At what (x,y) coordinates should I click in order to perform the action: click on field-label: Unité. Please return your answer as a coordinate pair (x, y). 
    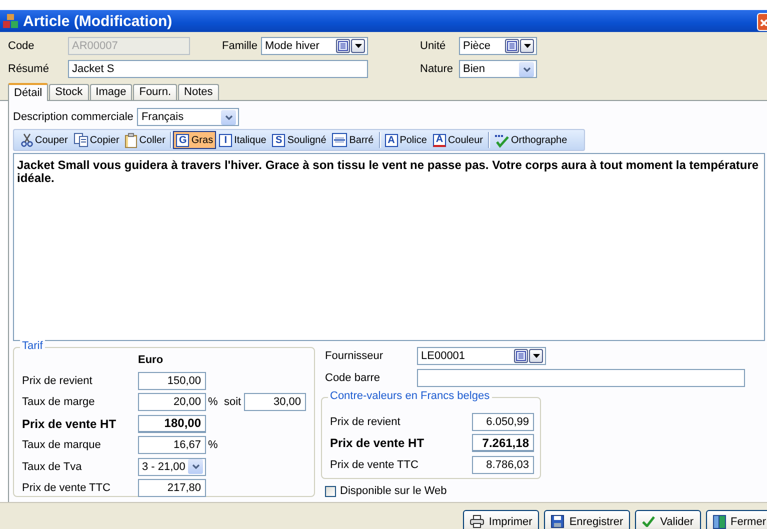
    Looking at the image, I should click on (433, 46).